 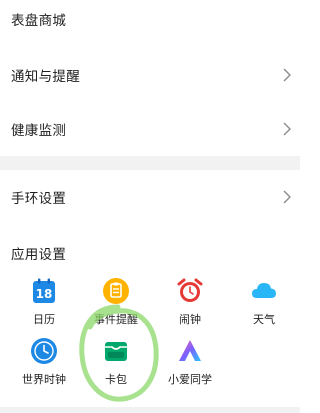 What do you see at coordinates (45, 77) in the screenshot?
I see `menu-item-label: 通知与提醒` at bounding box center [45, 77].